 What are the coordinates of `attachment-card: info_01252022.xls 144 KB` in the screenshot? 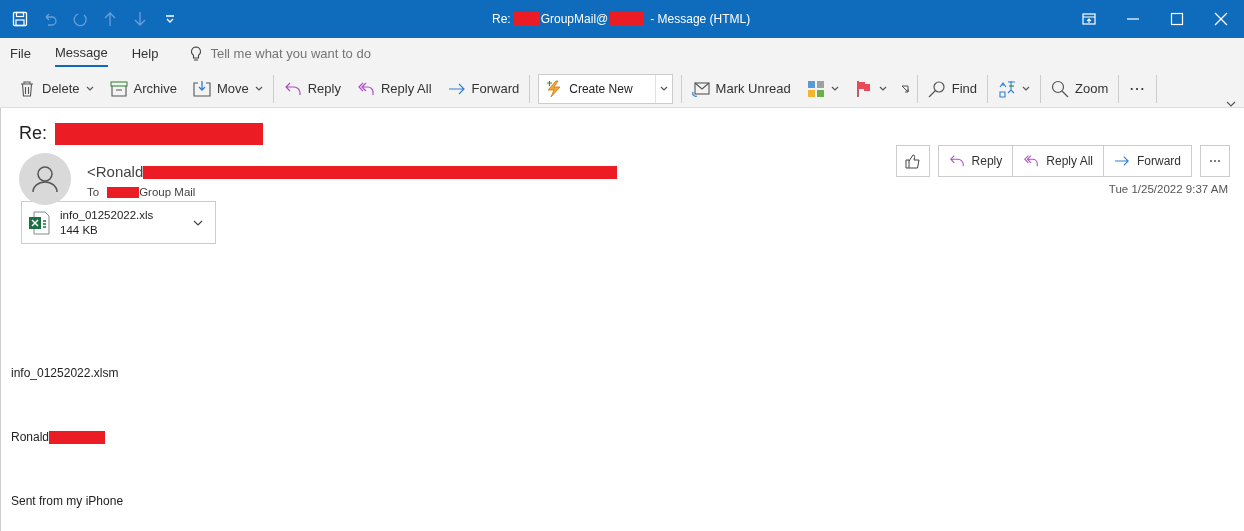 It's located at (118, 222).